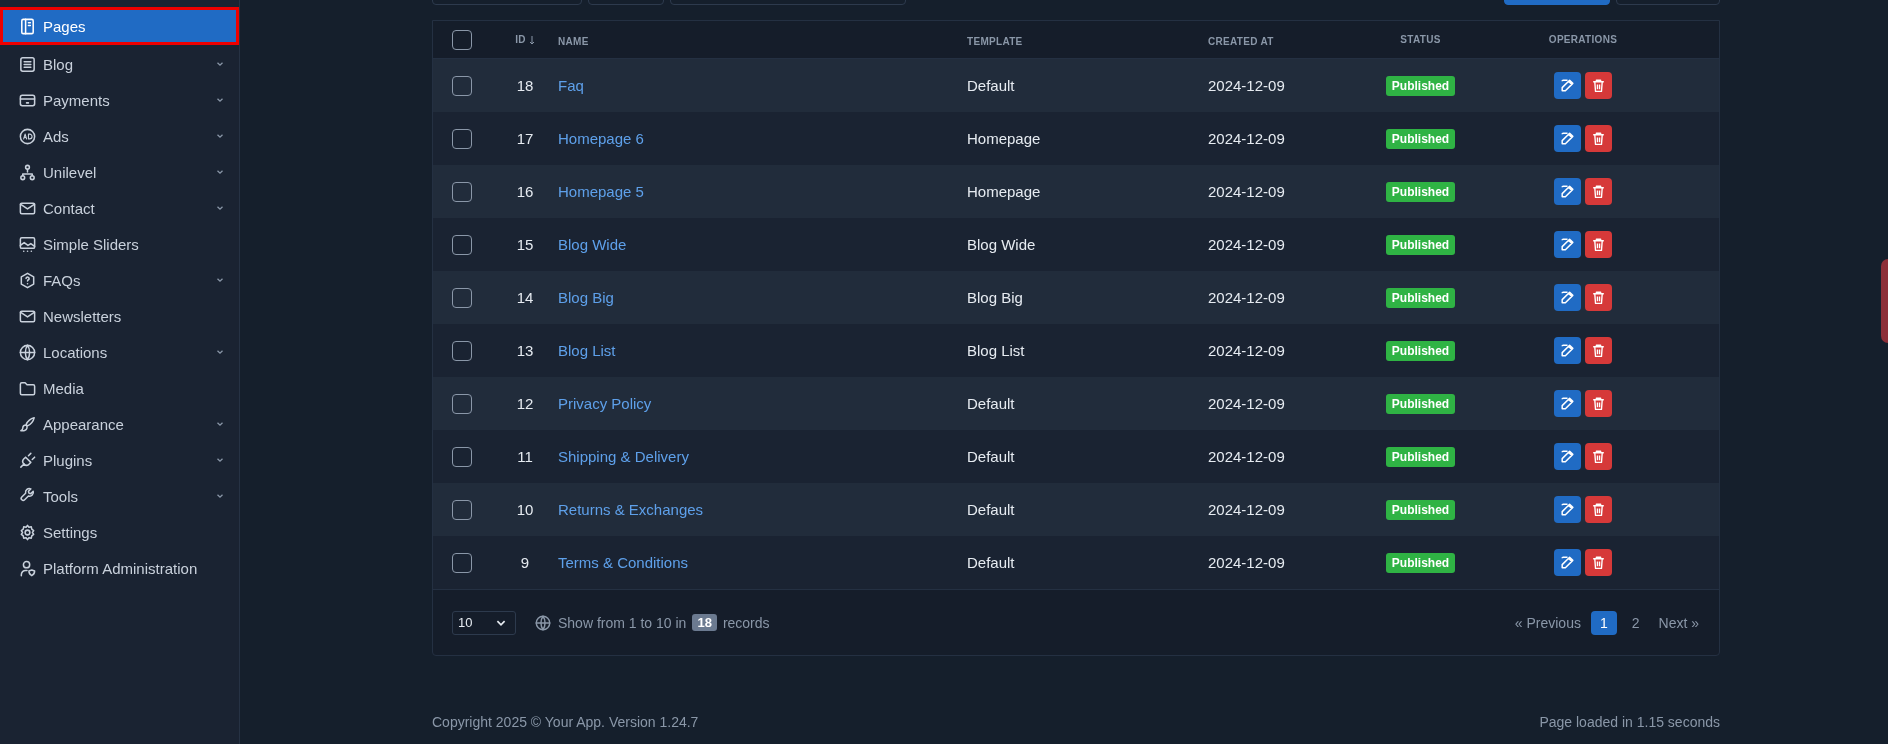 This screenshot has width=1888, height=744. I want to click on page-number: 2, so click(1635, 622).